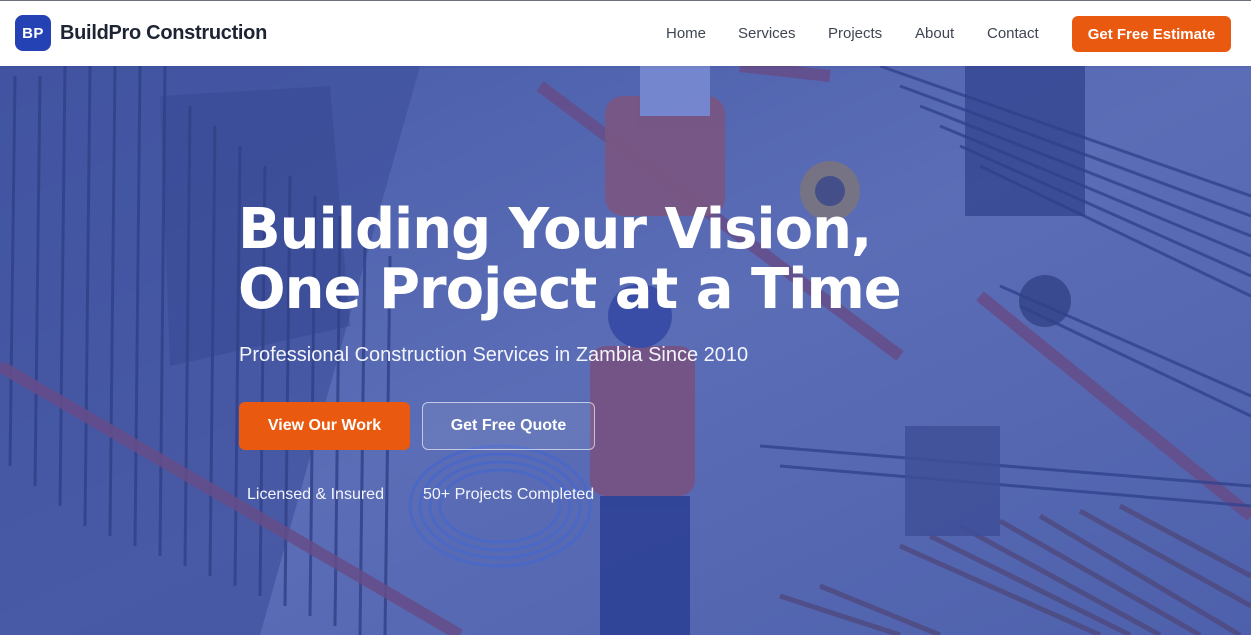  Describe the element at coordinates (509, 494) in the screenshot. I see `trust-badge-projects: 50+ Projects Completed` at that location.